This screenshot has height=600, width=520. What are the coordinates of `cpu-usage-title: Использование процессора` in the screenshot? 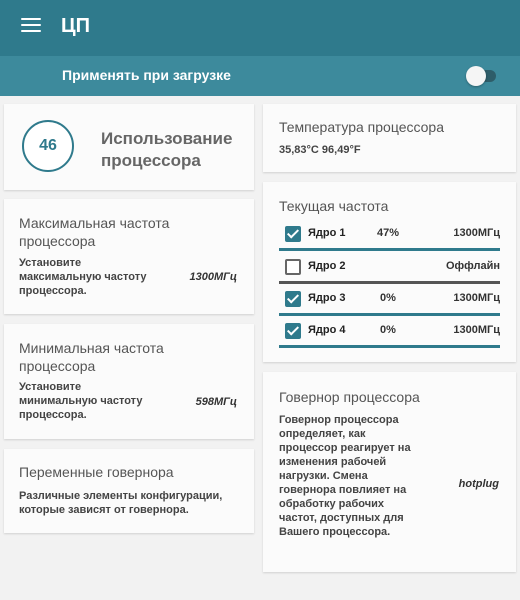 It's located at (167, 149).